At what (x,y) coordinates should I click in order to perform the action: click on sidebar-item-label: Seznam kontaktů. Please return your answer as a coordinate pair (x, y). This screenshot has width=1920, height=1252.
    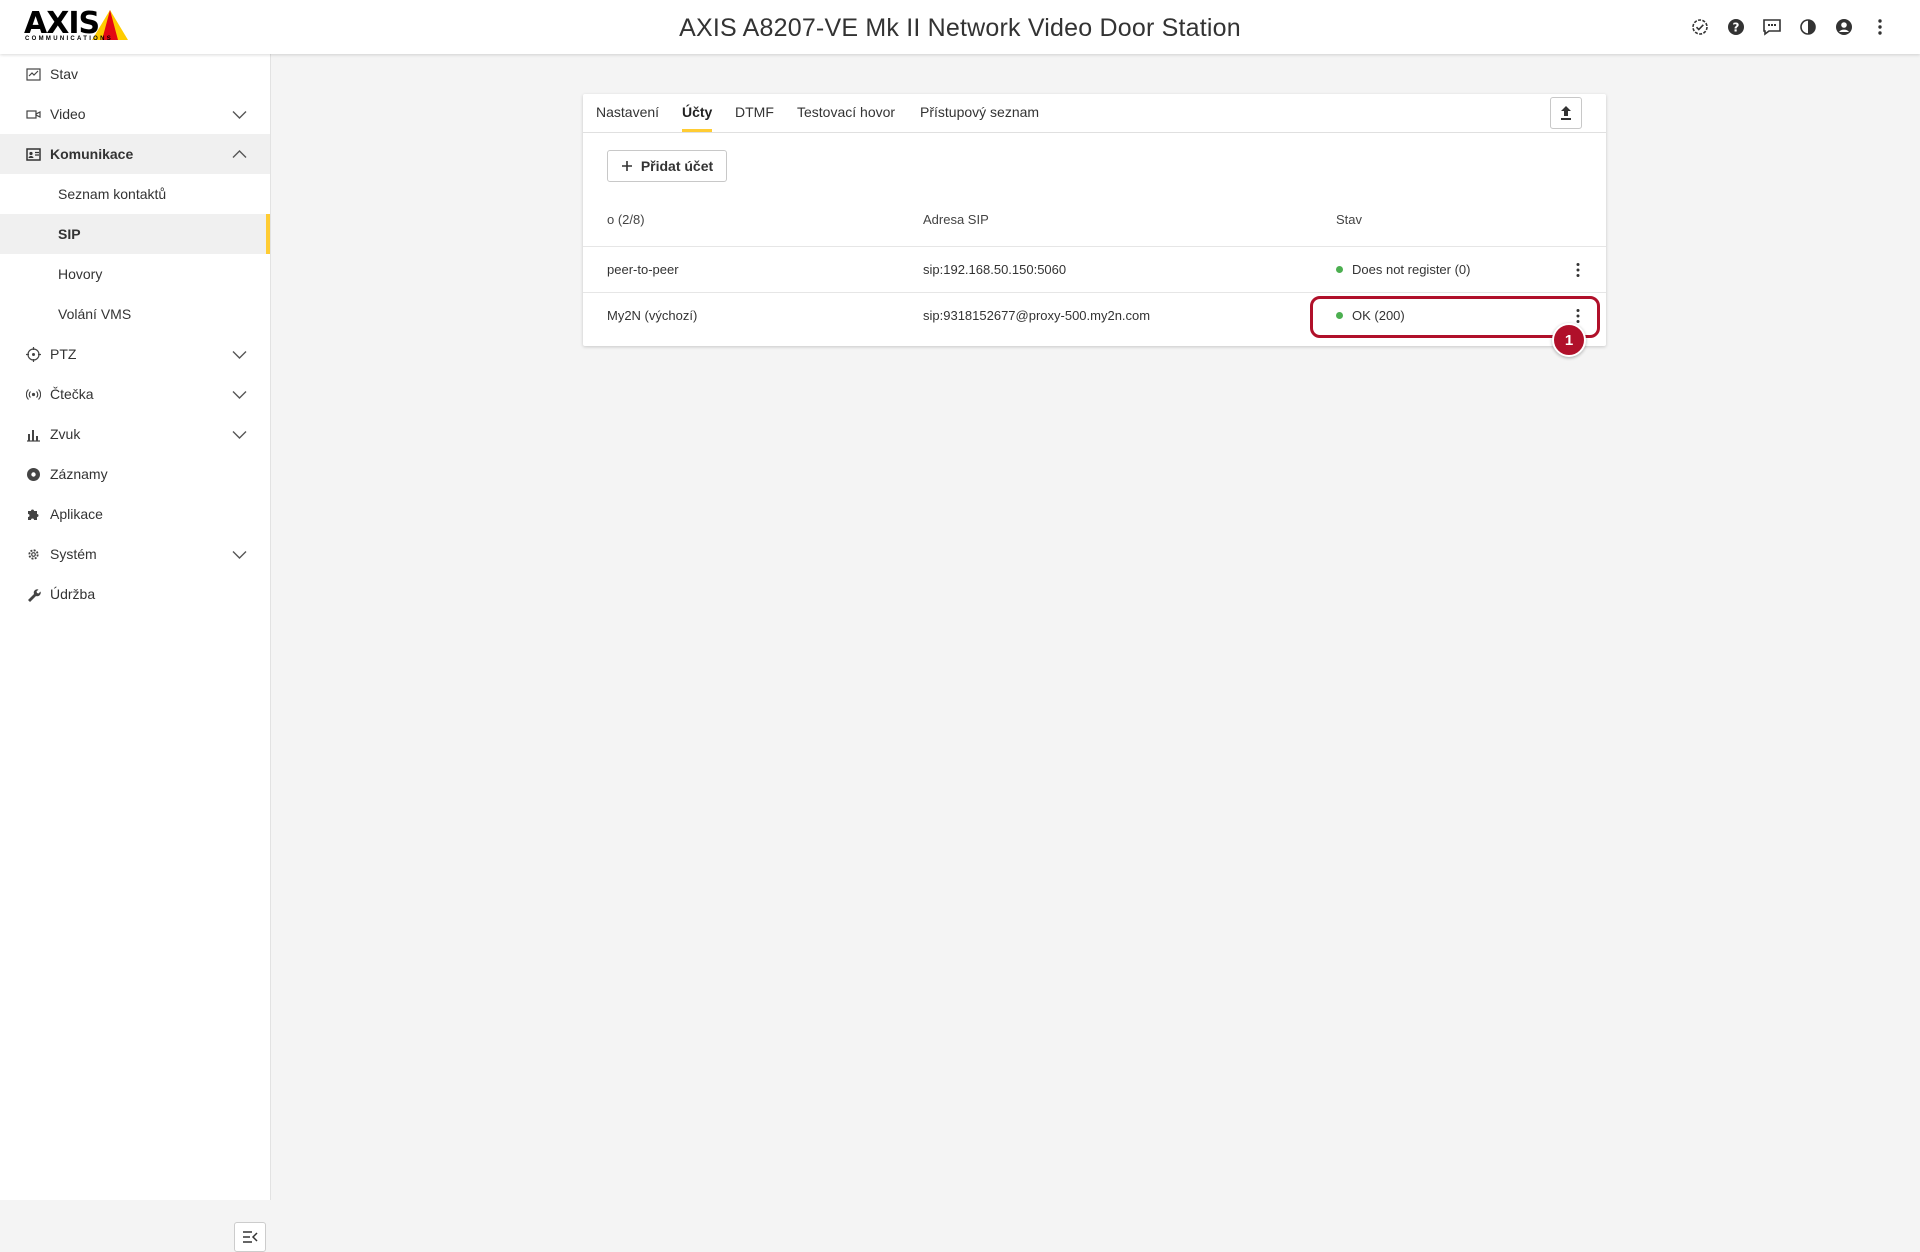
    Looking at the image, I should click on (112, 194).